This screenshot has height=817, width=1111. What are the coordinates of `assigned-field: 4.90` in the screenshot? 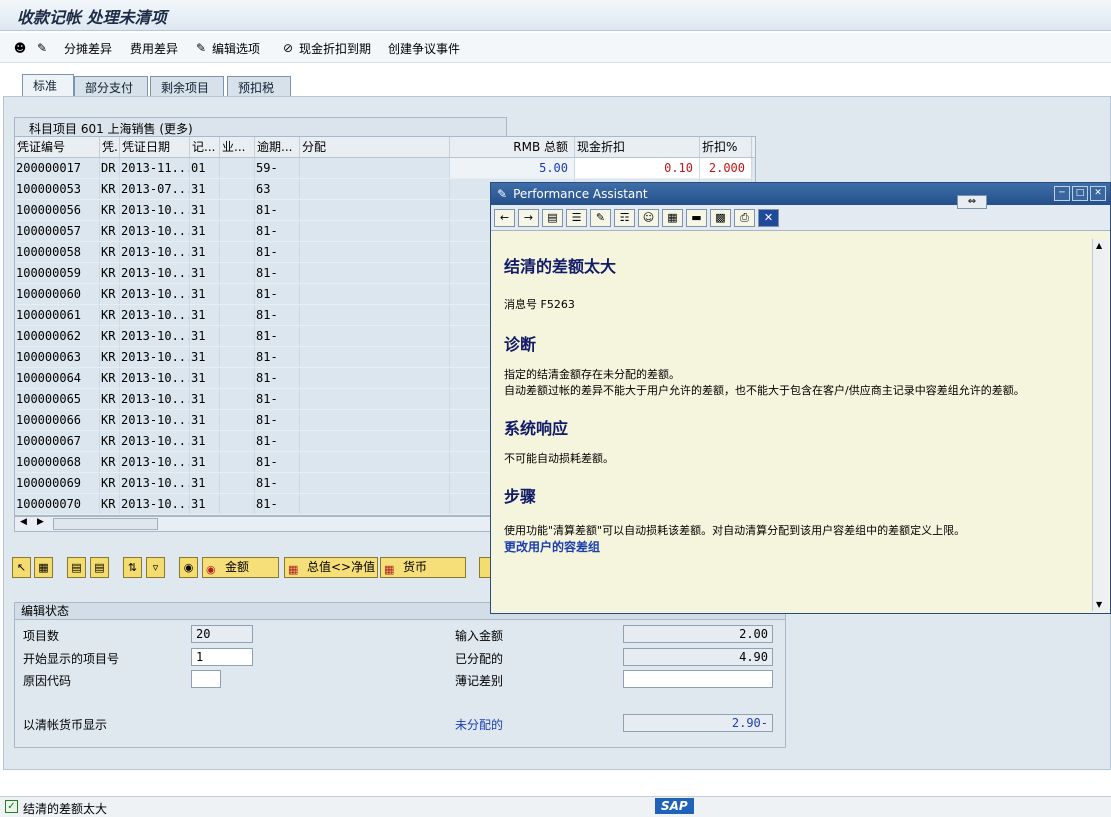 It's located at (698, 657).